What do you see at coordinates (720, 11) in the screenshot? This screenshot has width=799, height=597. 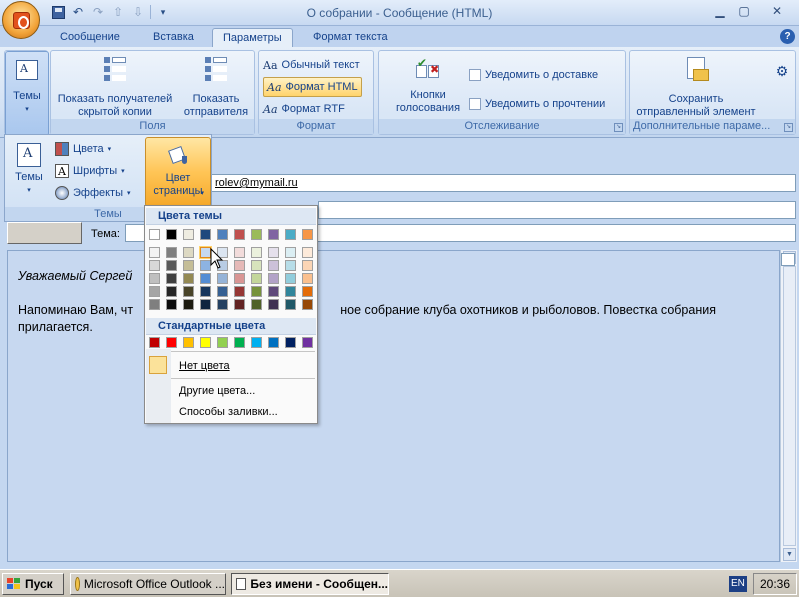 I see `minimize-icon: ▁` at bounding box center [720, 11].